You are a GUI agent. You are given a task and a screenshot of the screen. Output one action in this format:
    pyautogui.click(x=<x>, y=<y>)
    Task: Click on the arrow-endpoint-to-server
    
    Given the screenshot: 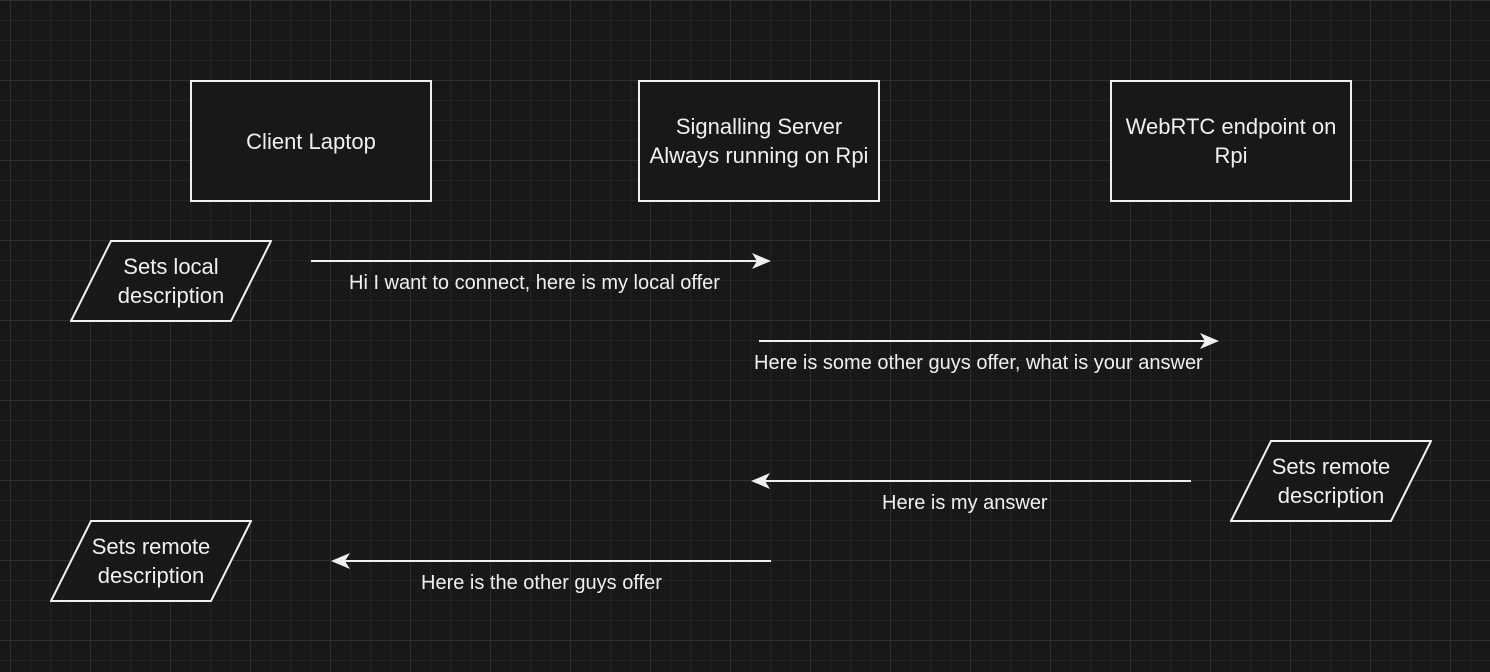 What is the action you would take?
    pyautogui.click(x=971, y=481)
    